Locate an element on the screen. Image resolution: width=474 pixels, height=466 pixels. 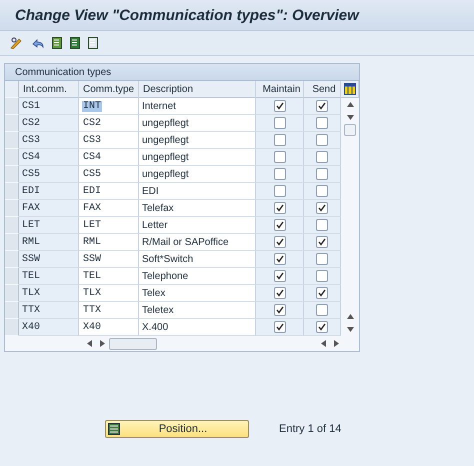
column-header: Description is located at coordinates (197, 89).